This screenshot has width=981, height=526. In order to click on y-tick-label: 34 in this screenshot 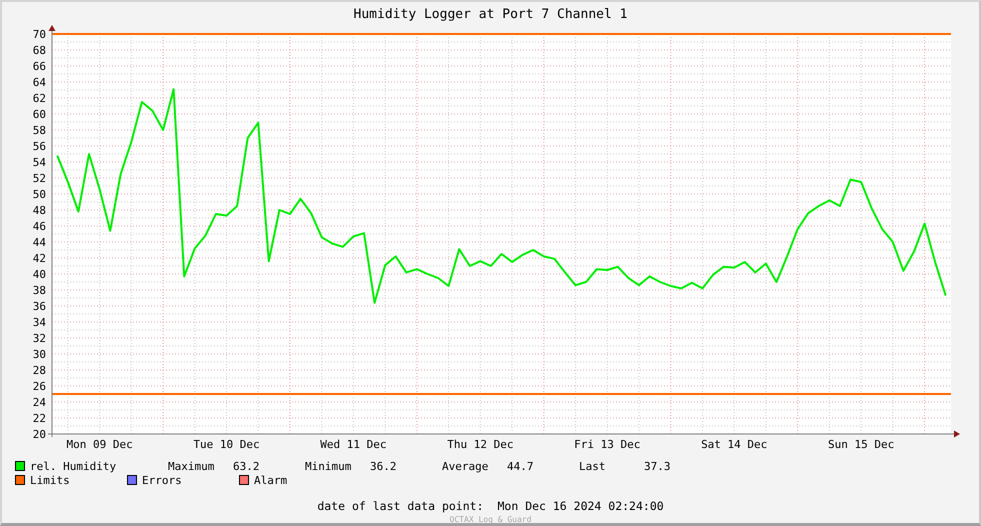, I will do `click(39, 322)`.